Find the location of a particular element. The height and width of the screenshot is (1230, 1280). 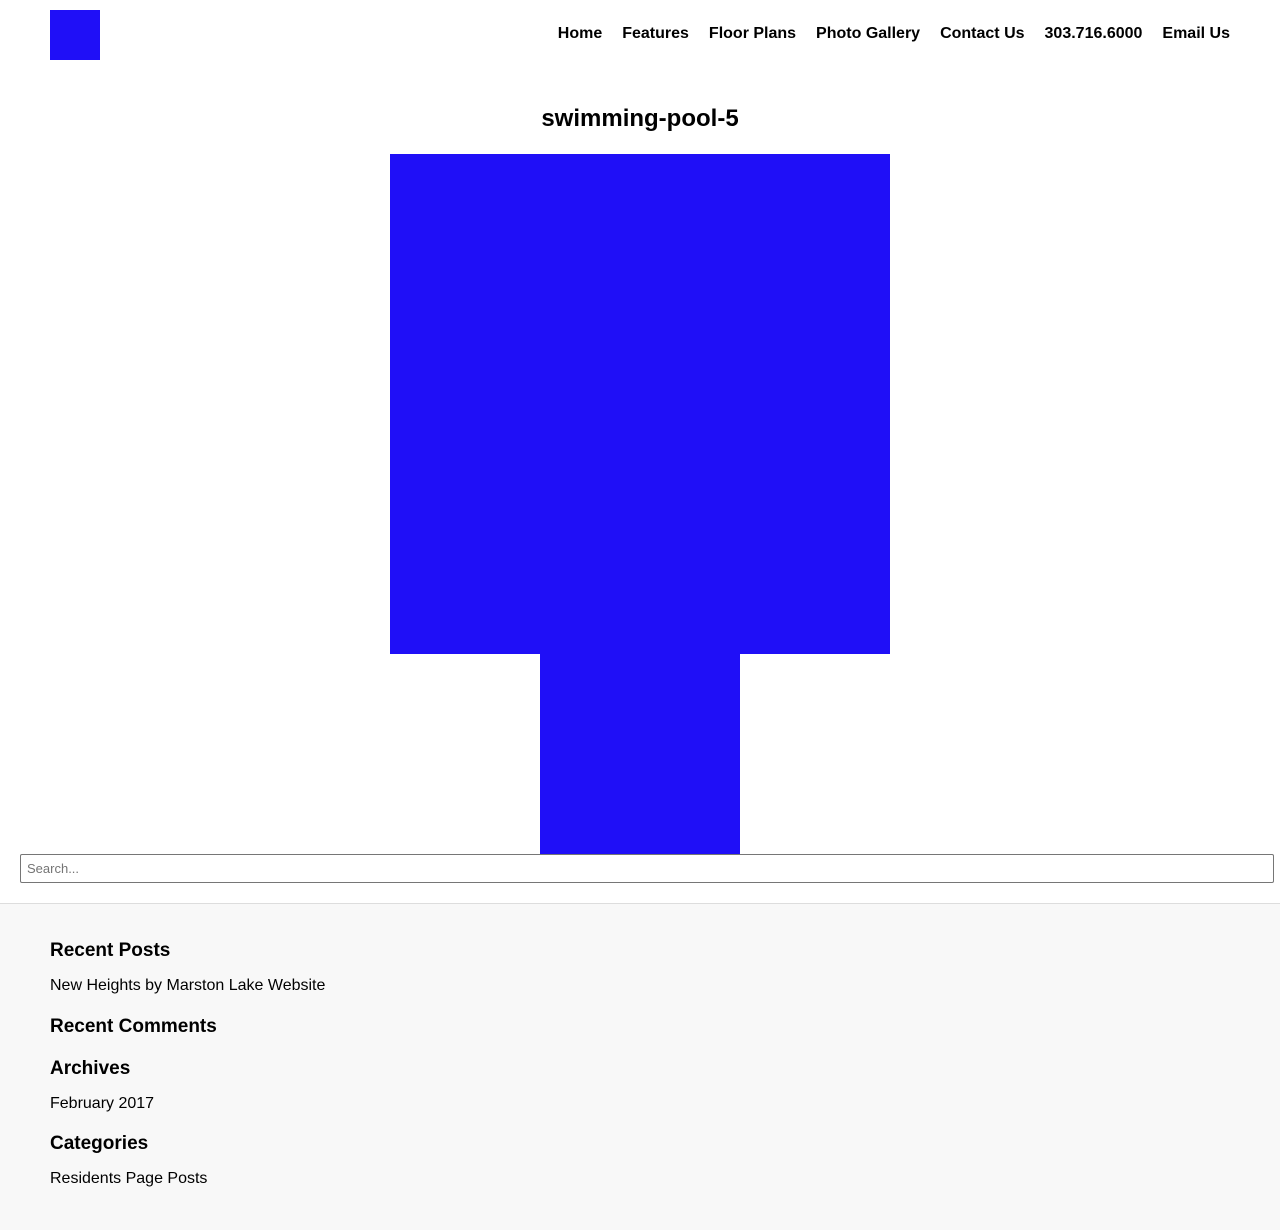

nav-floor-plans-link: Floor Plans is located at coordinates (752, 34).